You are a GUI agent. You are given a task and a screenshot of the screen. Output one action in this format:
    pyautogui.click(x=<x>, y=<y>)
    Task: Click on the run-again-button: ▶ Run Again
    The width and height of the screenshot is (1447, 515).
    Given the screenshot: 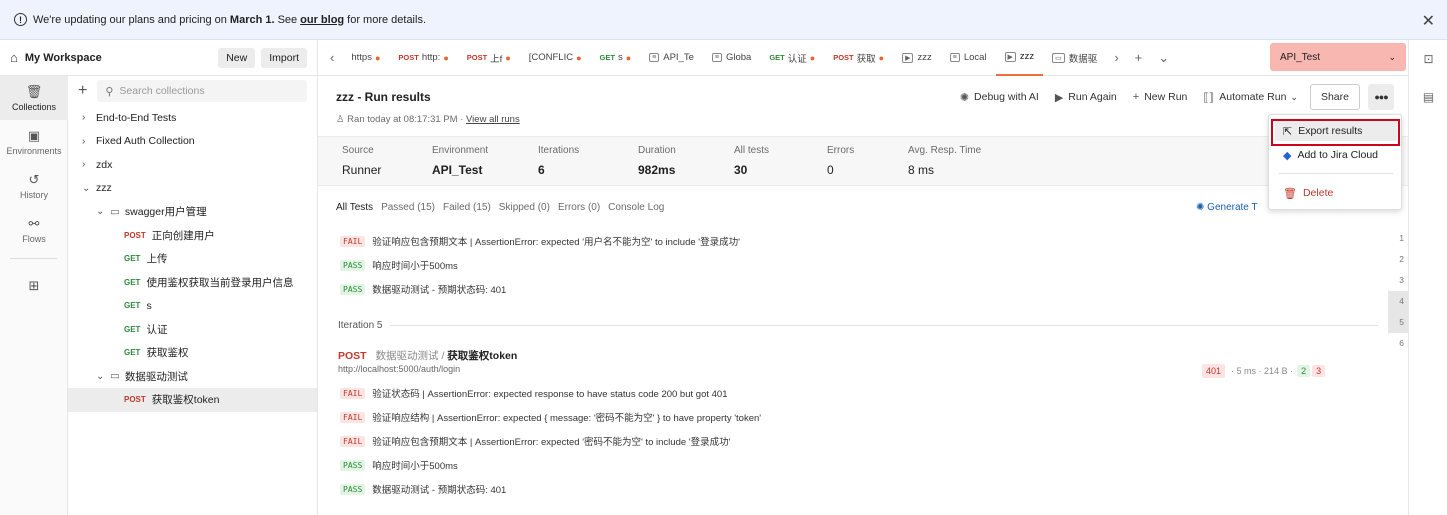 What is the action you would take?
    pyautogui.click(x=1086, y=97)
    